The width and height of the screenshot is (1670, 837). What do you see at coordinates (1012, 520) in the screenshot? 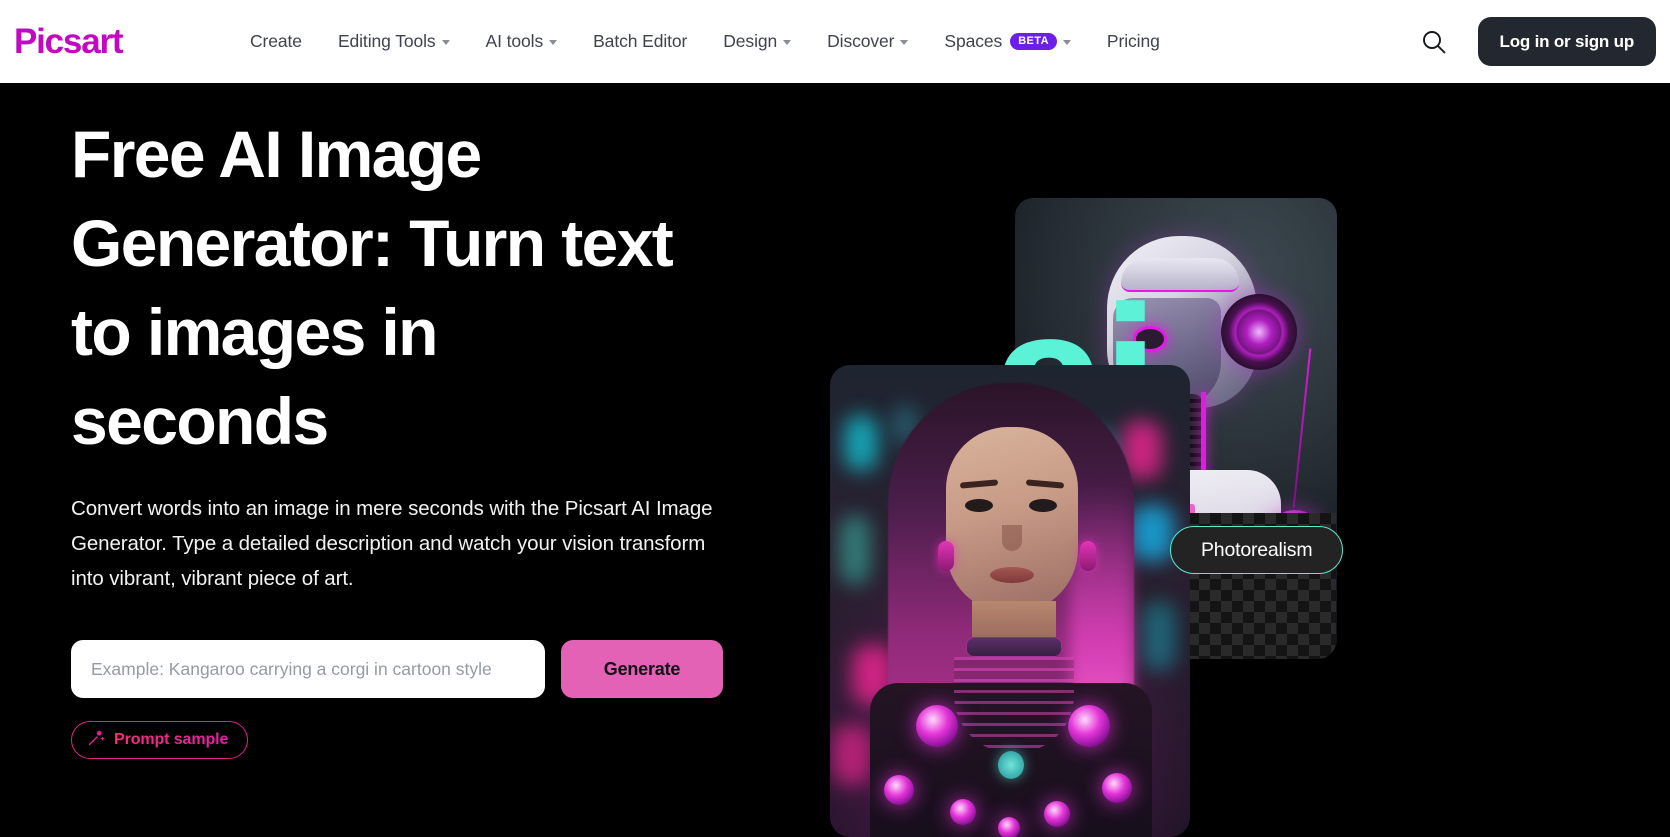
I see `woman-face-shape` at bounding box center [1012, 520].